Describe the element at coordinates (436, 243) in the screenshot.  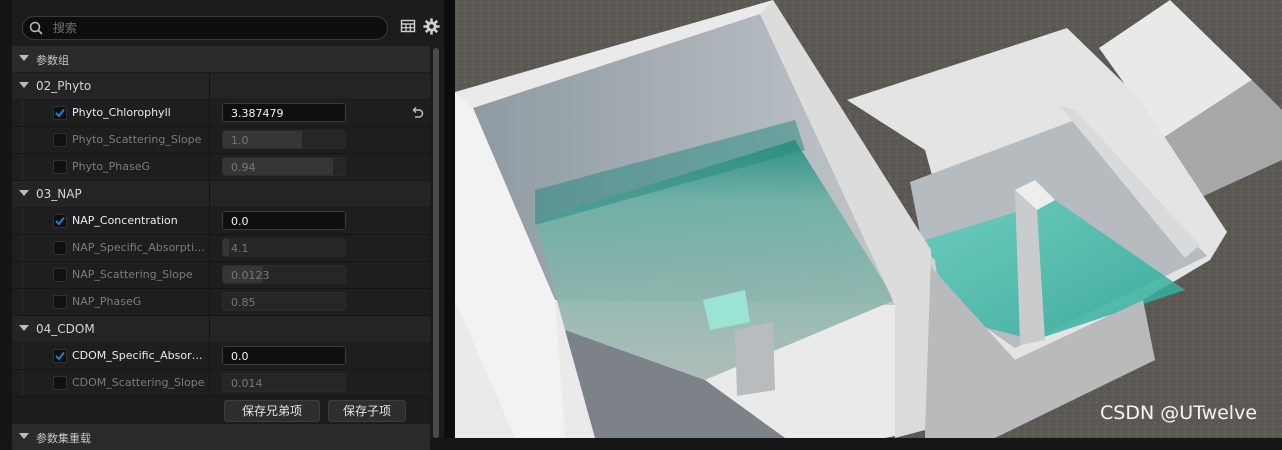
I see `scrollbar-thumb` at that location.